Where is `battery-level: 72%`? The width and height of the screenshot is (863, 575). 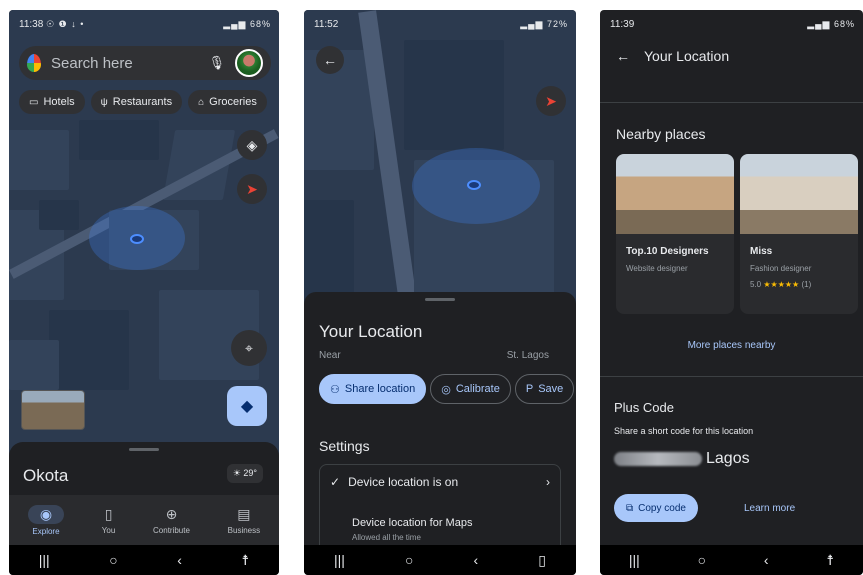
battery-level: 72% is located at coordinates (557, 23).